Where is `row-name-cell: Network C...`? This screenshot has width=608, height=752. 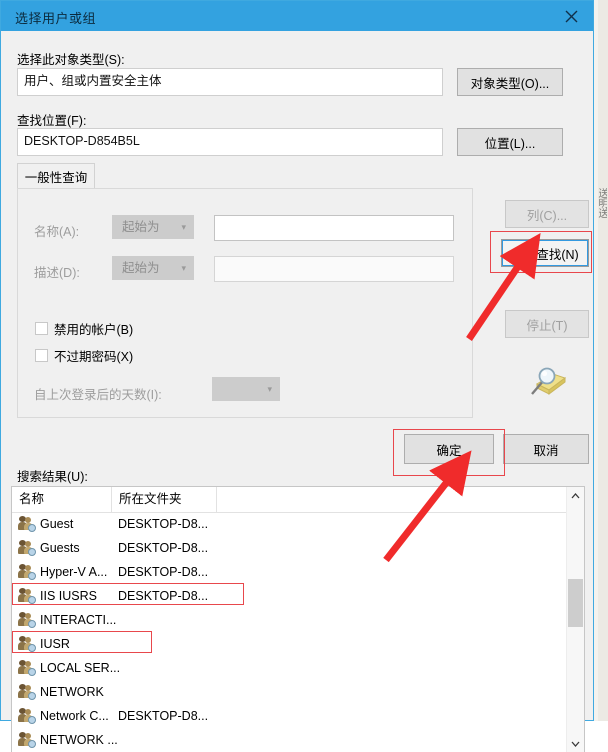
row-name-cell: Network C... is located at coordinates (63, 716).